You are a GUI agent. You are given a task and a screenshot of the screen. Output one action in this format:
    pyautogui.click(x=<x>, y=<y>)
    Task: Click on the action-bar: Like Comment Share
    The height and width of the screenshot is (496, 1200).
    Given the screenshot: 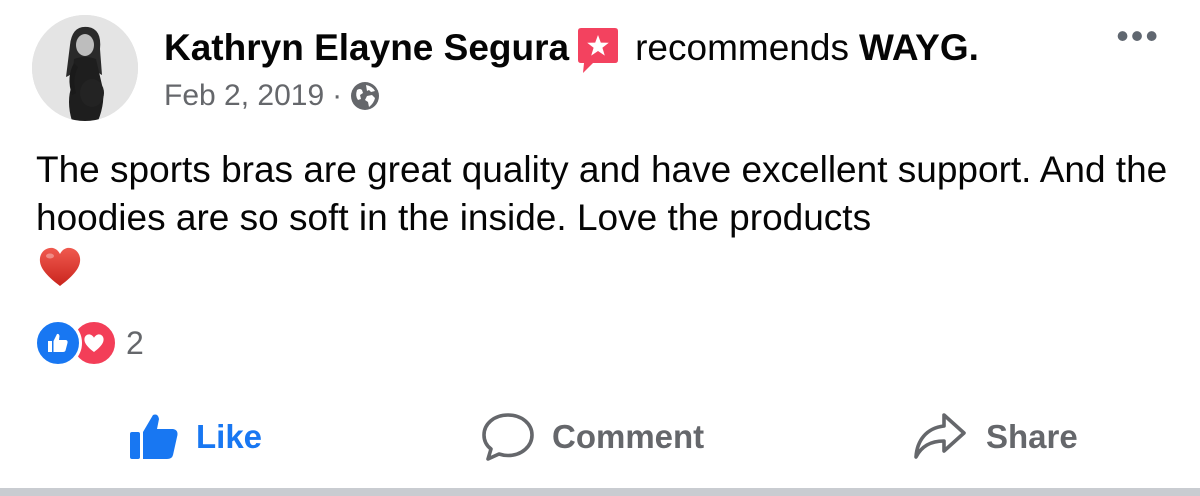 What is the action you would take?
    pyautogui.click(x=600, y=437)
    